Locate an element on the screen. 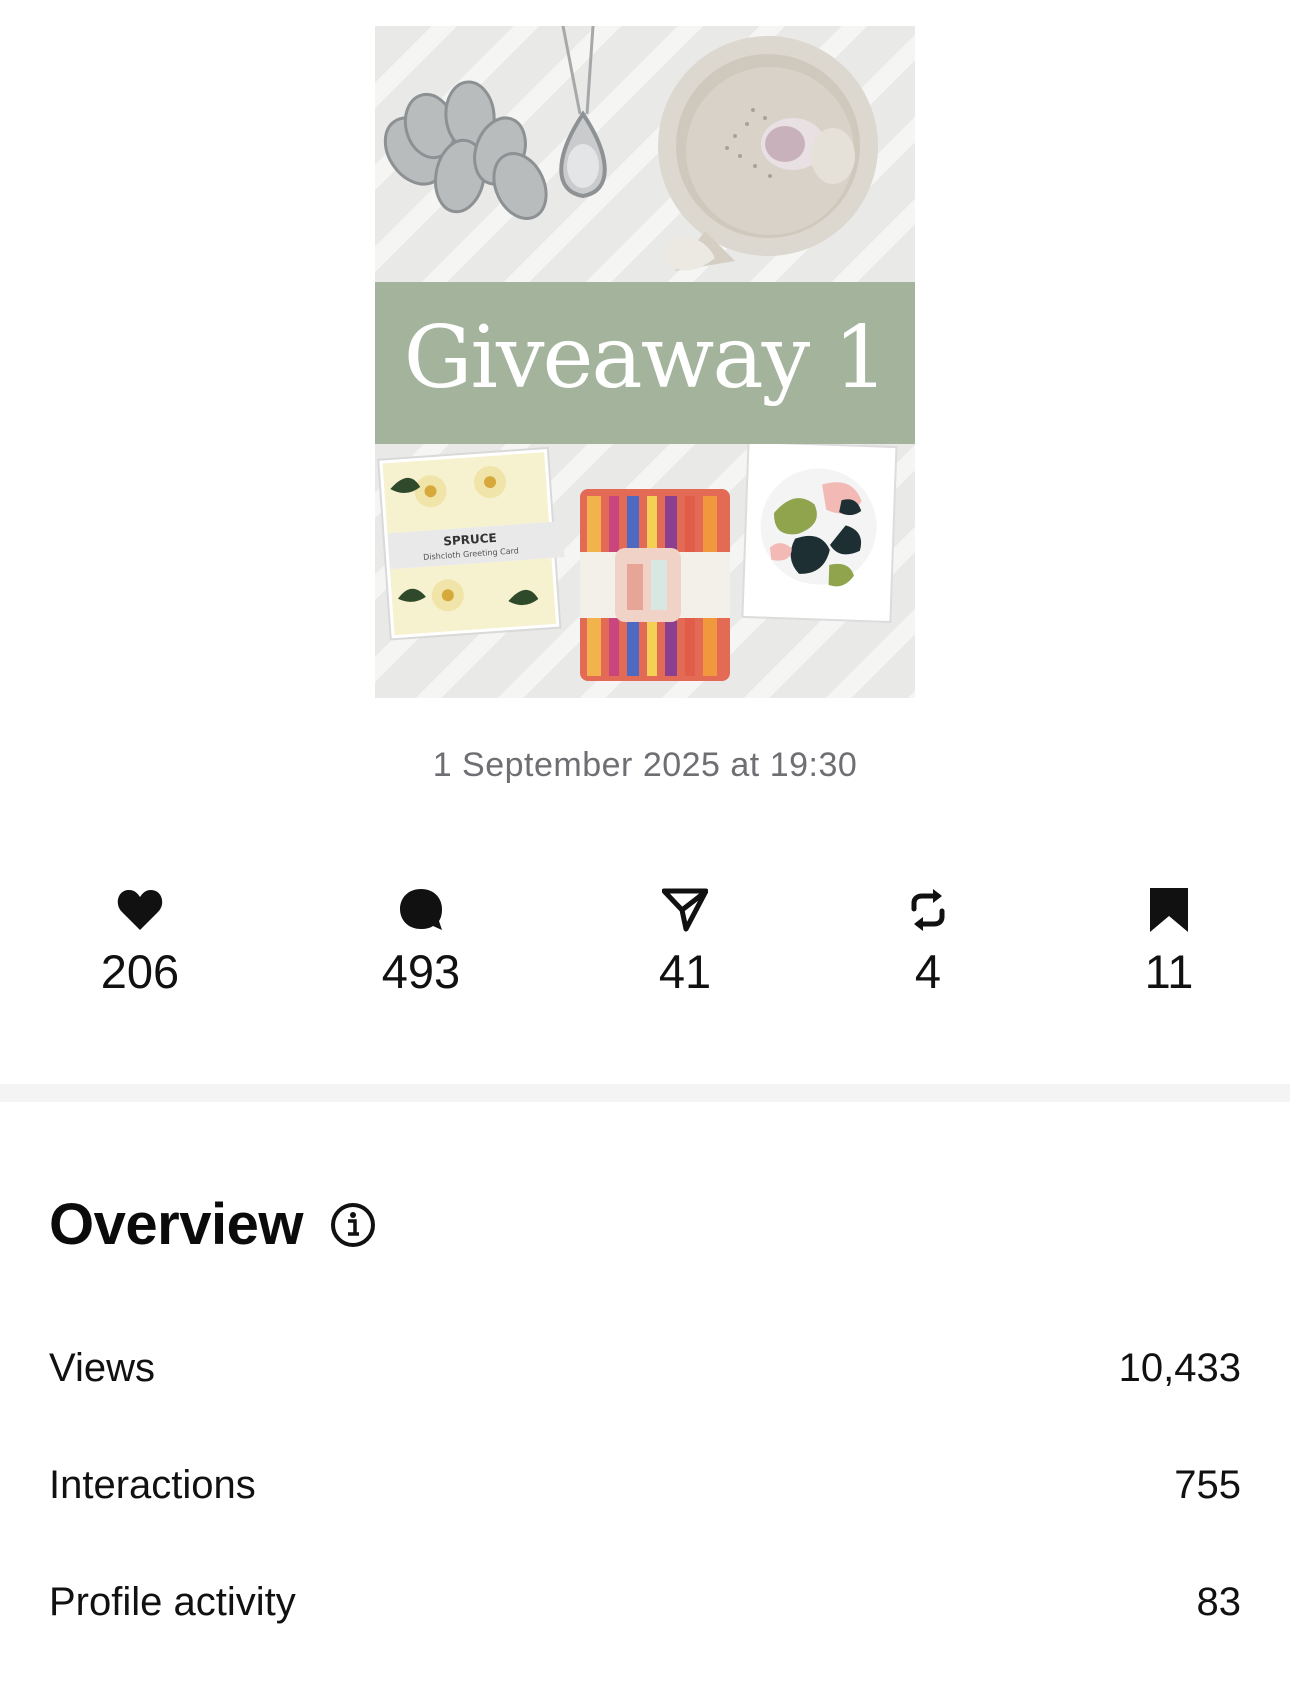 The image size is (1290, 1682). metric-value: 755 is located at coordinates (1207, 1485).